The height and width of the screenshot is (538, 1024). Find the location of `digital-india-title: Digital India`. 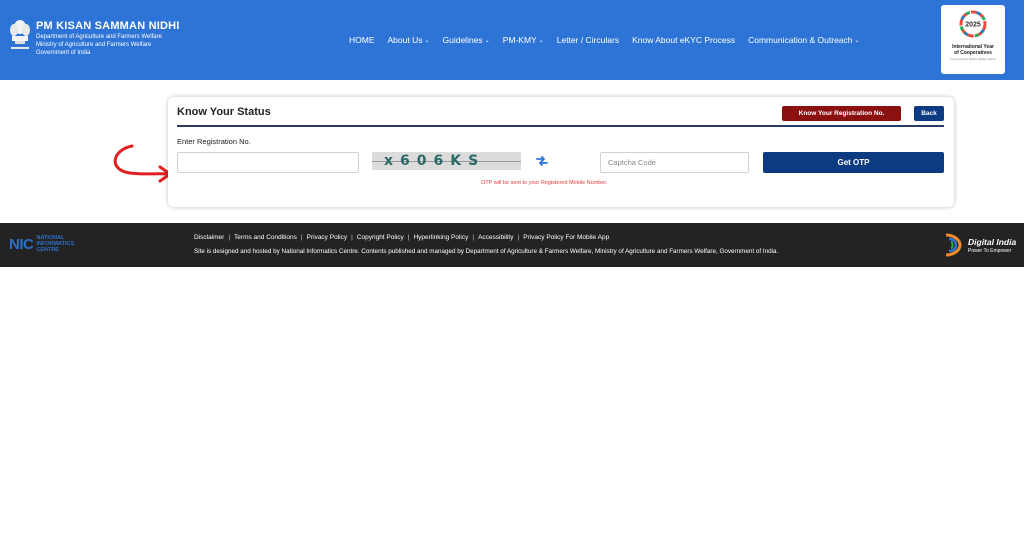

digital-india-title: Digital India is located at coordinates (992, 242).